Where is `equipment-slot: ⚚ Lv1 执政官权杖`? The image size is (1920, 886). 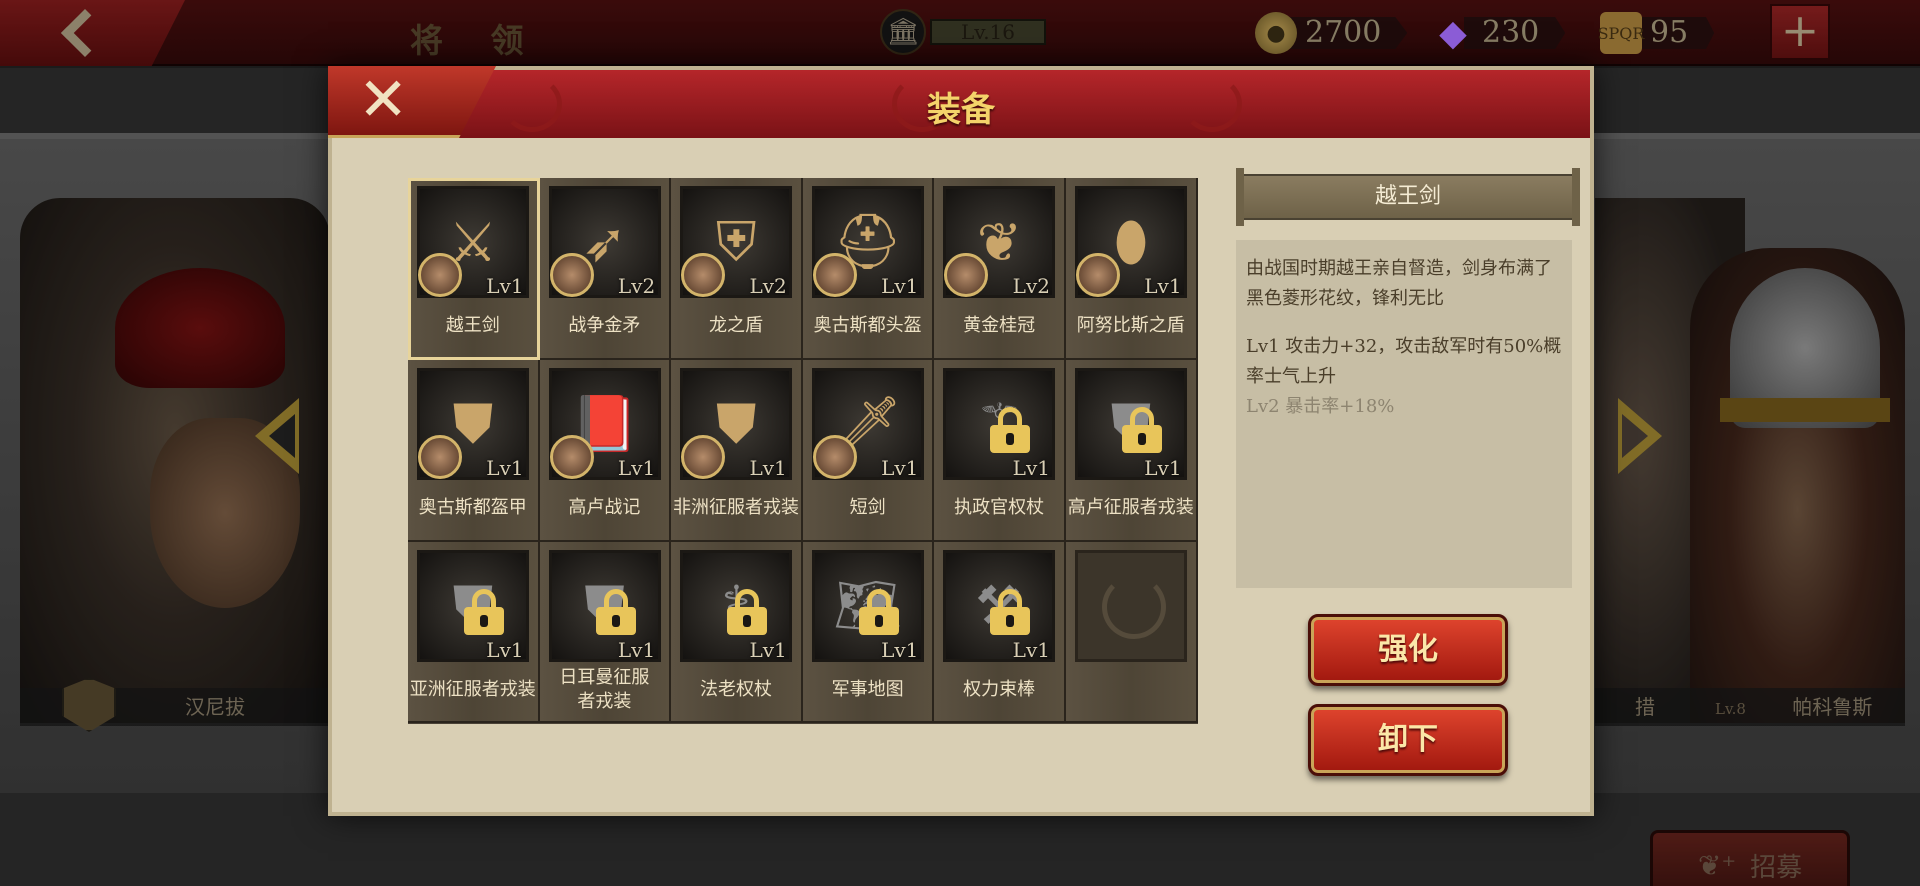
equipment-slot: ⚚ Lv1 执政官权杖 is located at coordinates (1000, 450).